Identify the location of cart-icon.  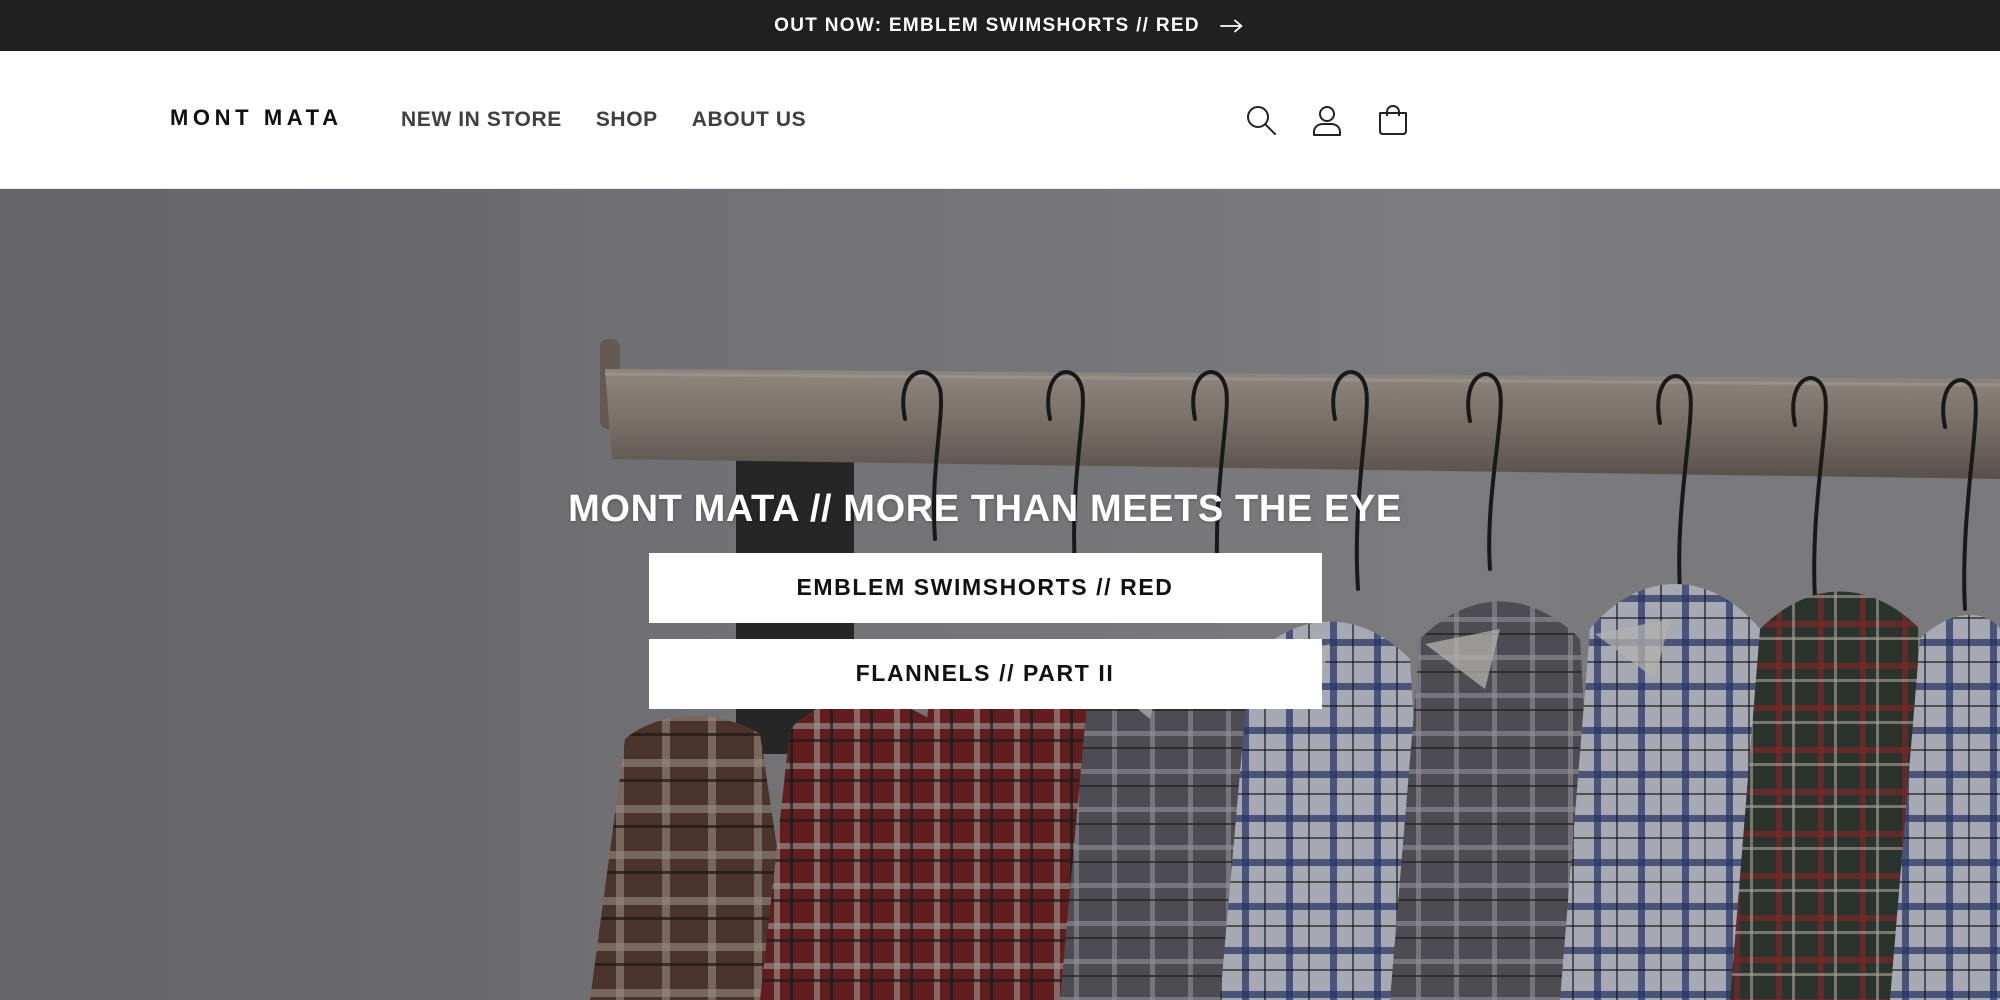
(1393, 120).